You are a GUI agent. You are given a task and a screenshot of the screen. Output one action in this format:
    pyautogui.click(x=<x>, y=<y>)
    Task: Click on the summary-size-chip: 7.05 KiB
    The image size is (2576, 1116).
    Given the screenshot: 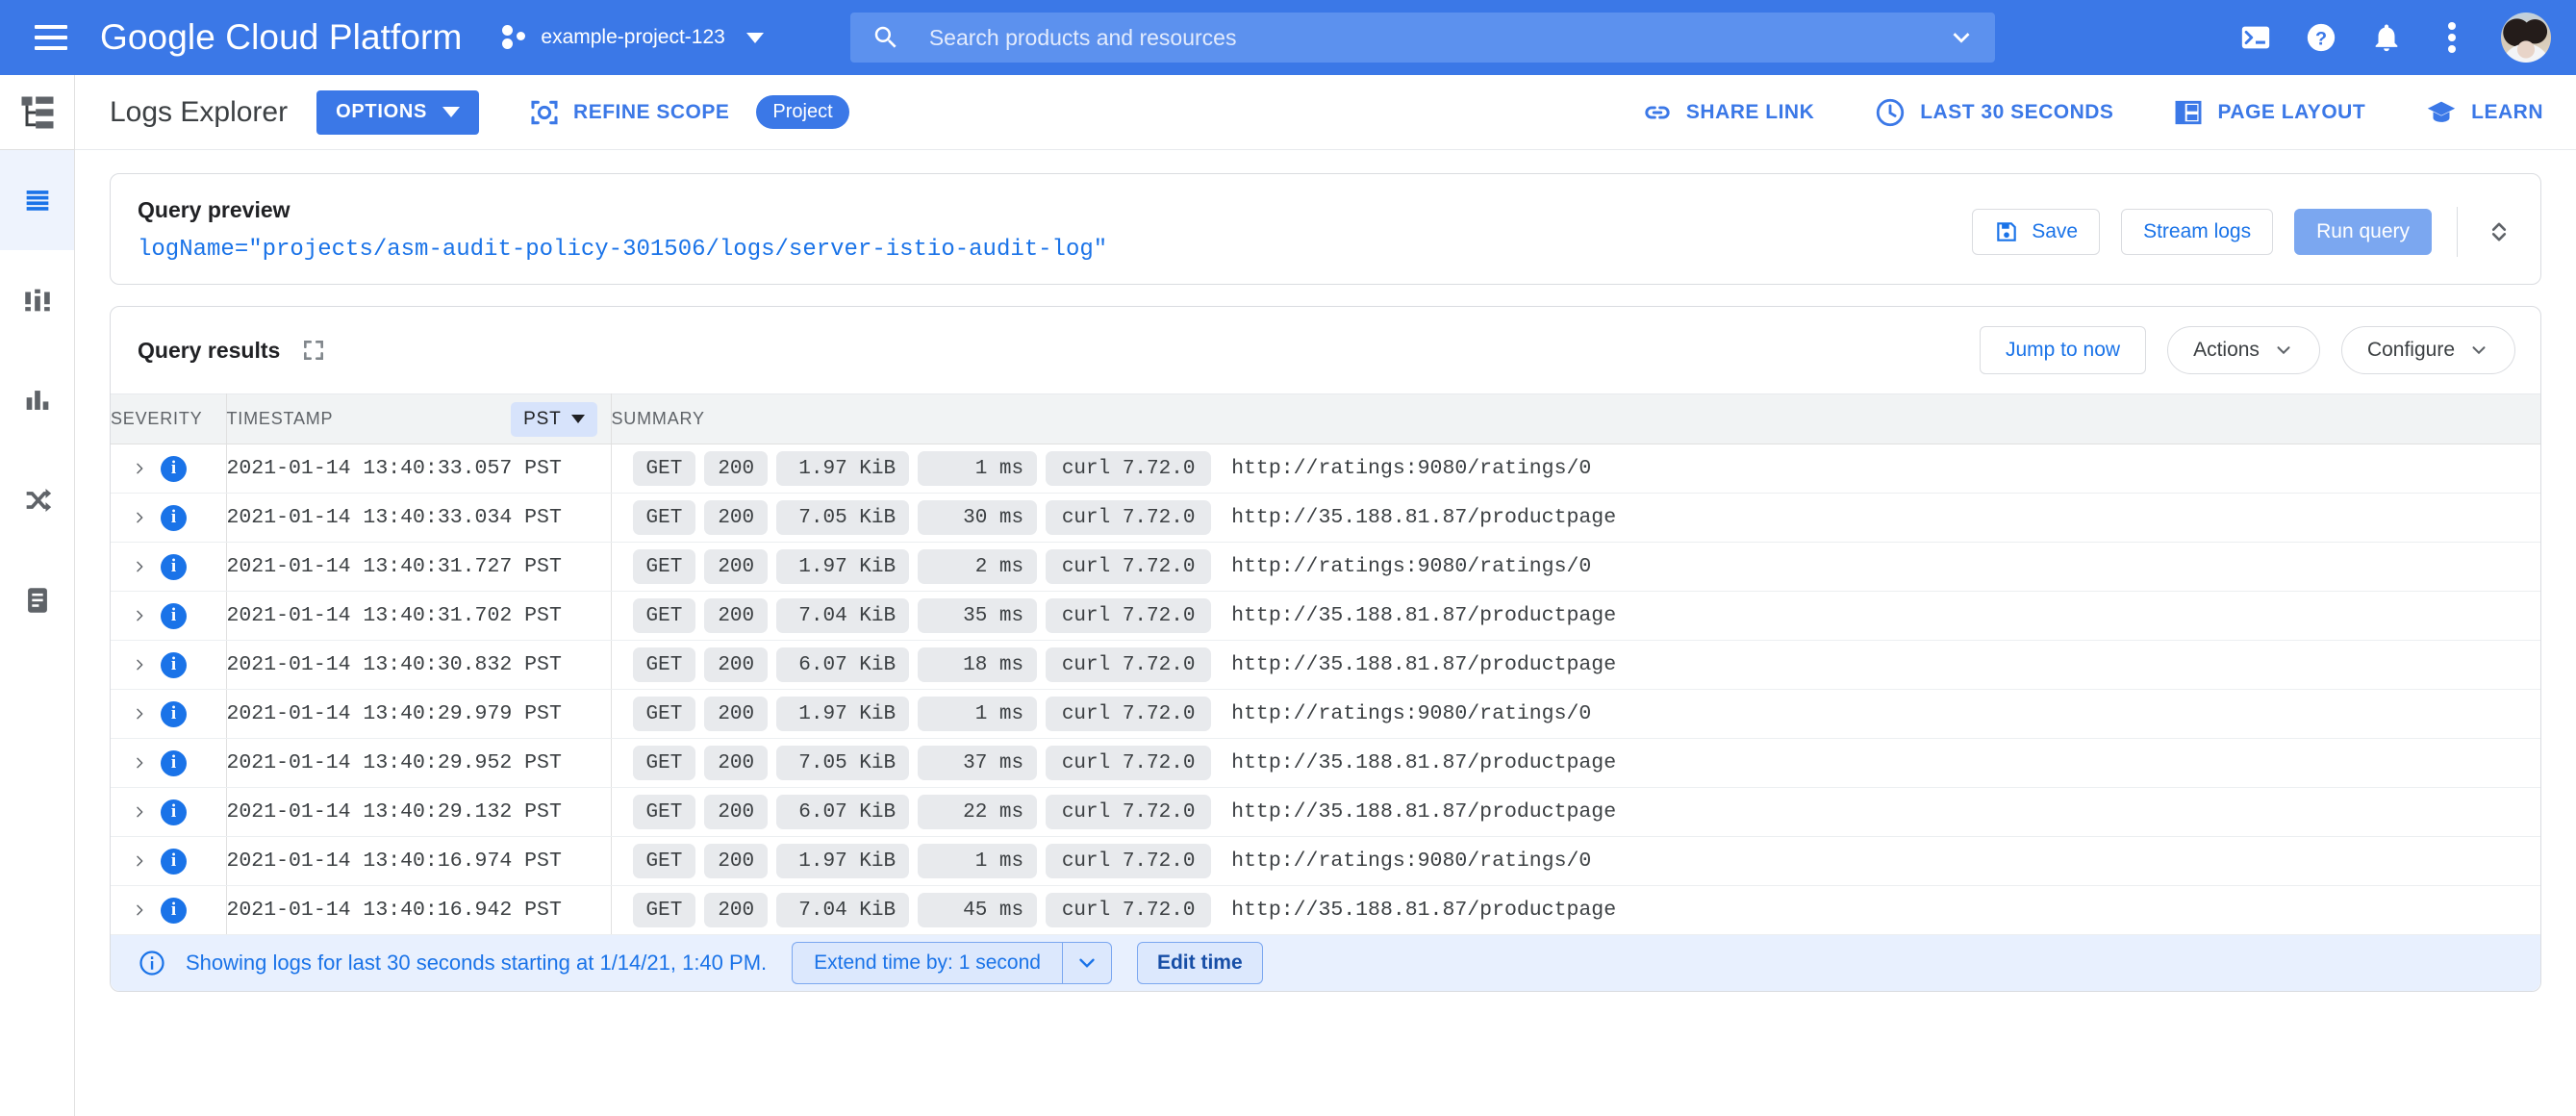 What is the action you would take?
    pyautogui.click(x=843, y=517)
    